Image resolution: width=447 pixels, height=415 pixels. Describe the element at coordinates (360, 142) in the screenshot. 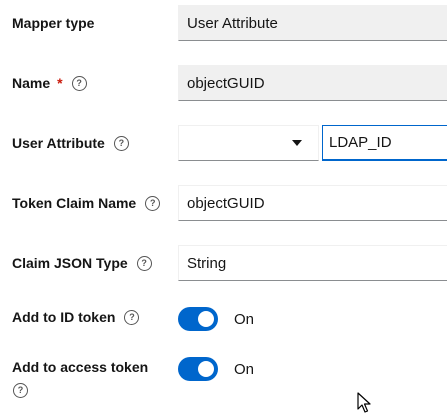

I see `user-attribute-value: LDAP_ID` at that location.